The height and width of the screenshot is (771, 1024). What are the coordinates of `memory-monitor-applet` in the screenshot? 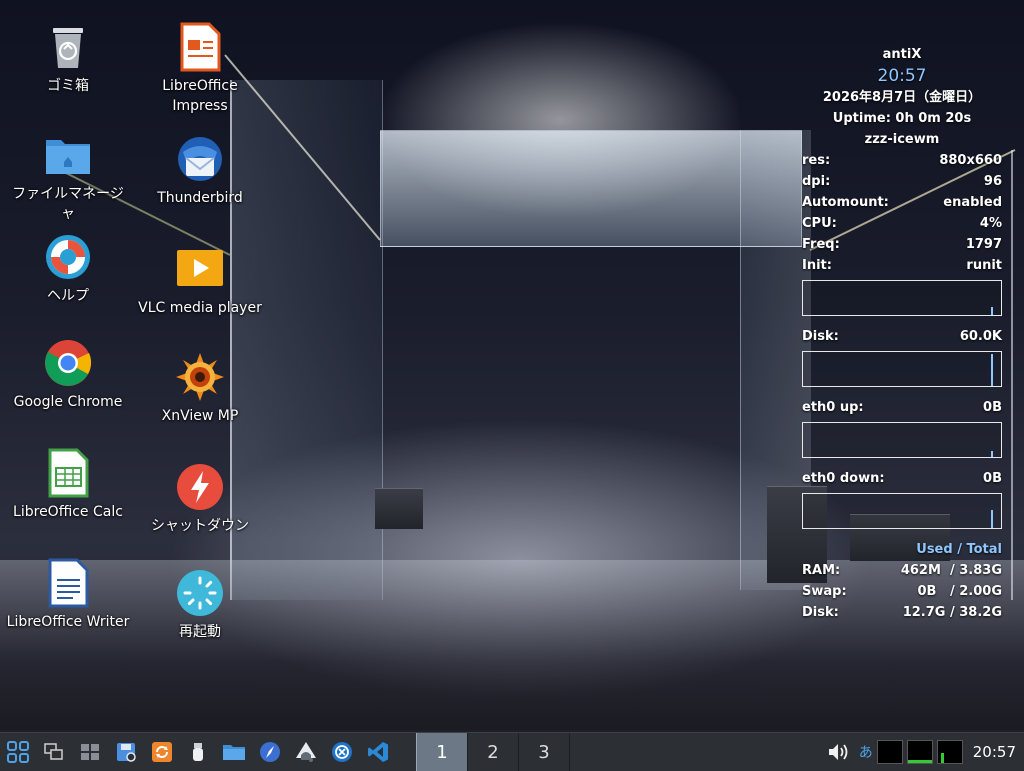 It's located at (919, 752).